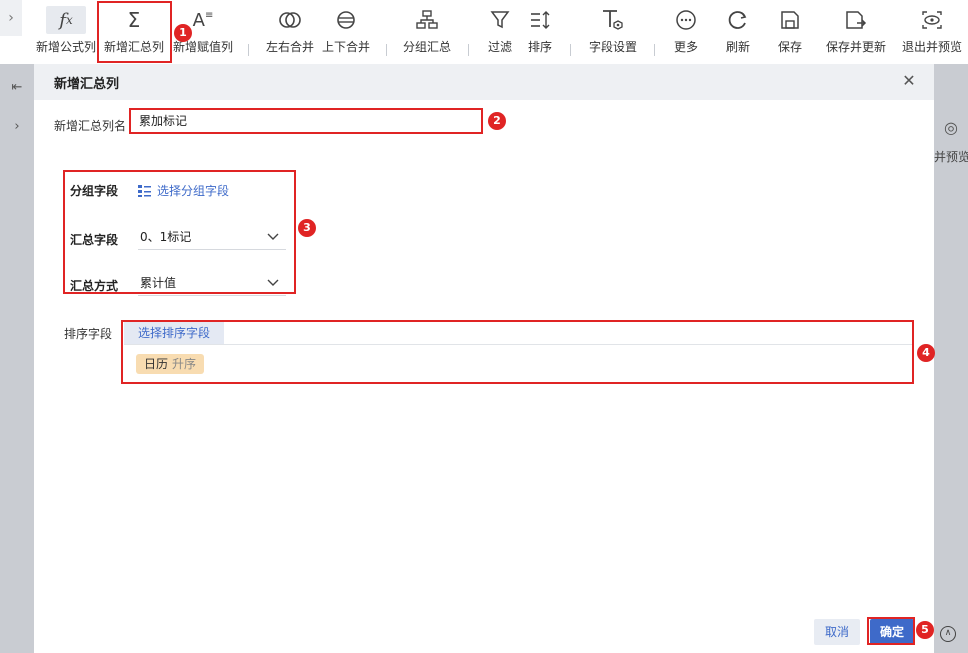 Image resolution: width=968 pixels, height=653 pixels. I want to click on annotation-badge-4: 4, so click(926, 353).